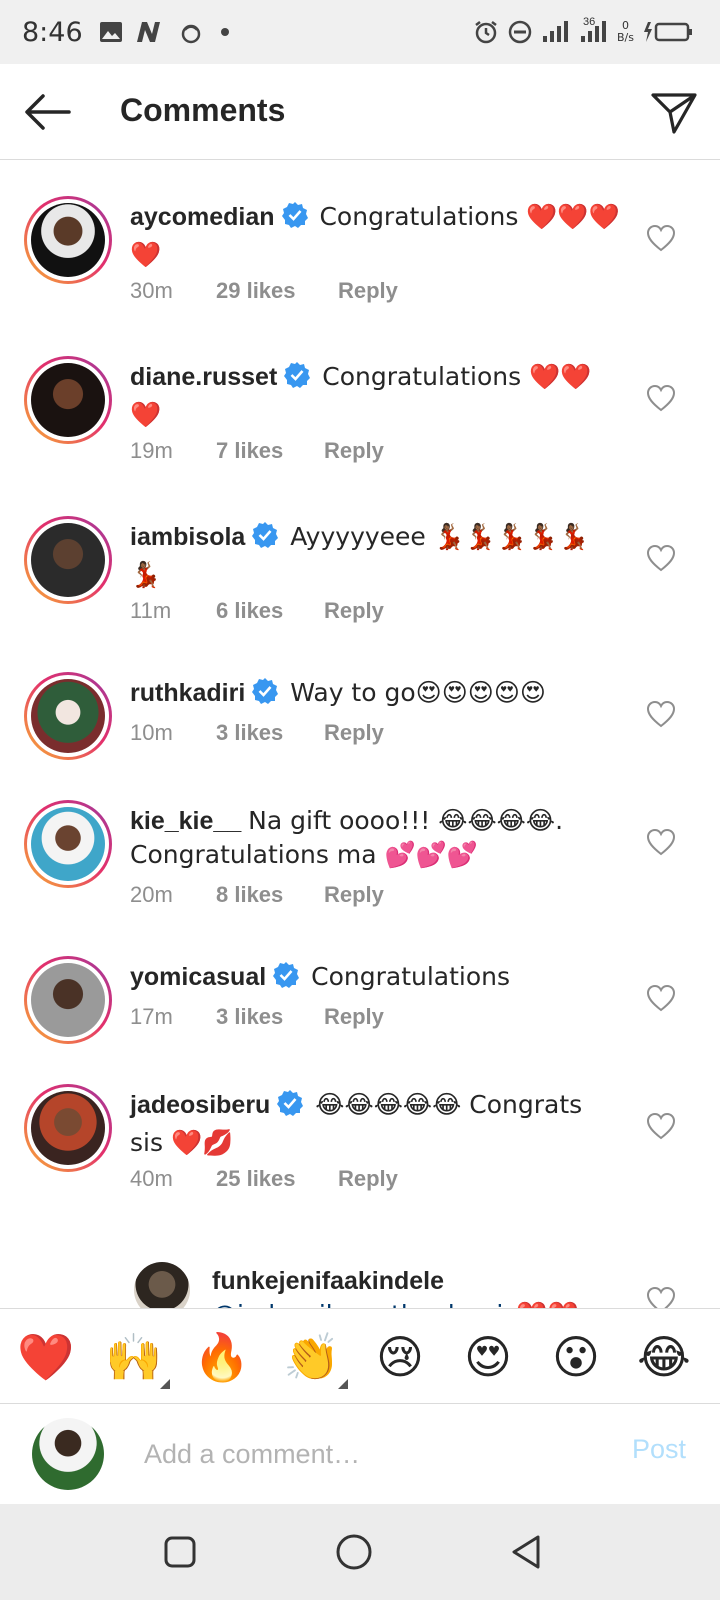 The height and width of the screenshot is (1600, 720). Describe the element at coordinates (187, 693) in the screenshot. I see `comment-username: ruthkadiri` at that location.